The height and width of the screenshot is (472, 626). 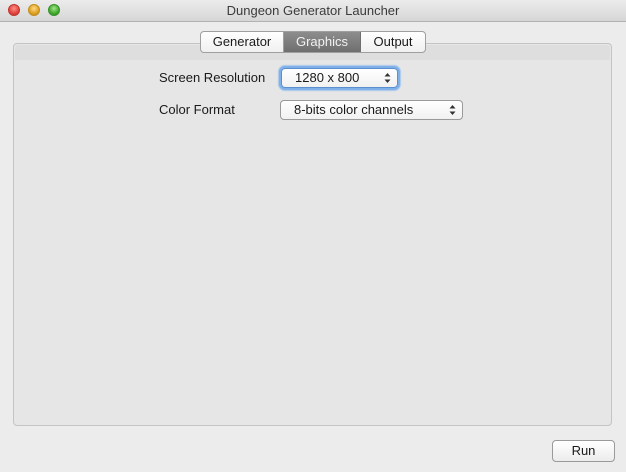 I want to click on color-format-label: Color Format, so click(x=197, y=109).